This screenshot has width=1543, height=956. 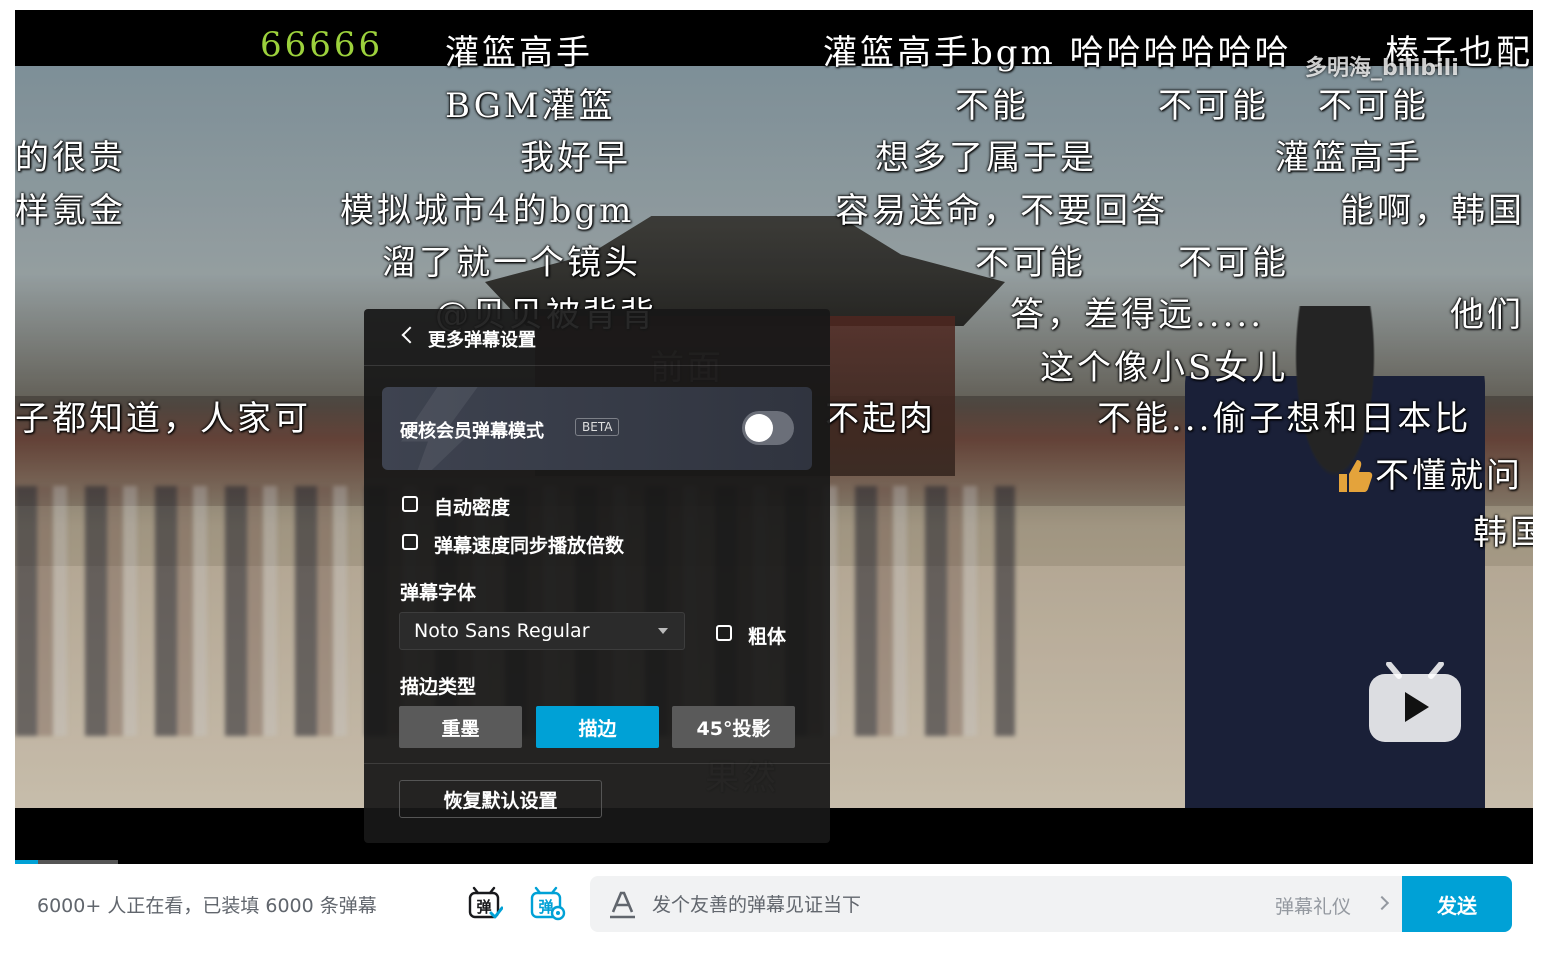 What do you see at coordinates (163, 419) in the screenshot?
I see `danmaku-comment: 子都知道，人家可` at bounding box center [163, 419].